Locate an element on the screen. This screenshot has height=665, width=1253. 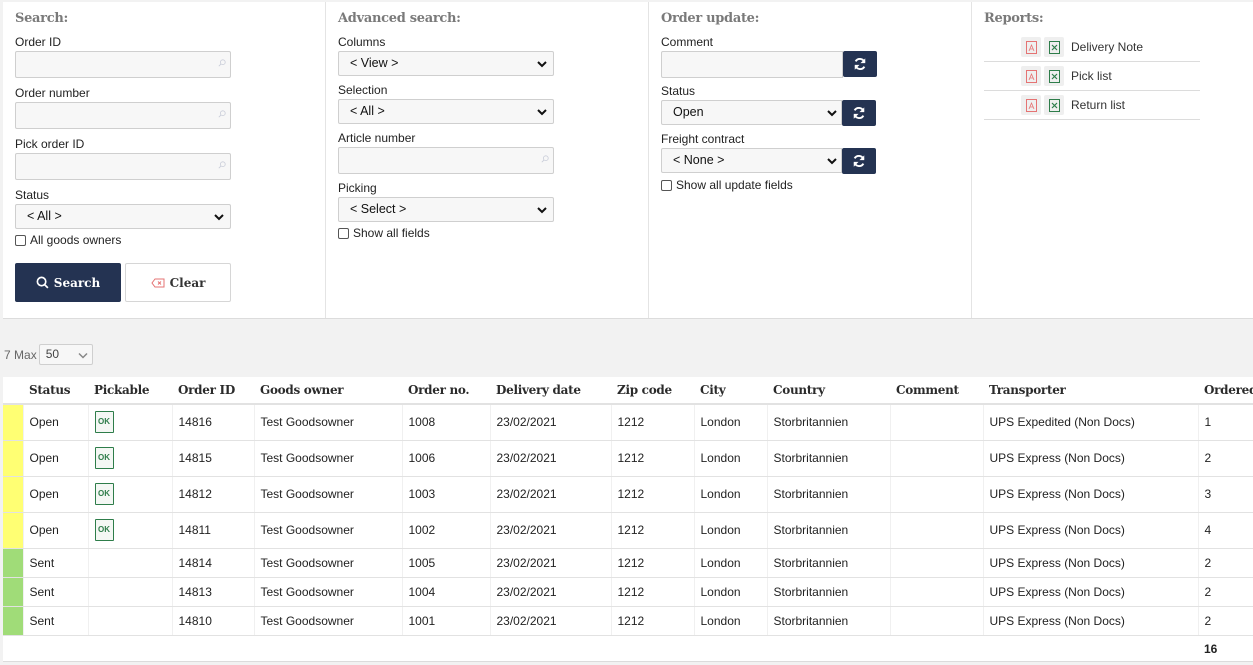
cell-pickable is located at coordinates (129, 563).